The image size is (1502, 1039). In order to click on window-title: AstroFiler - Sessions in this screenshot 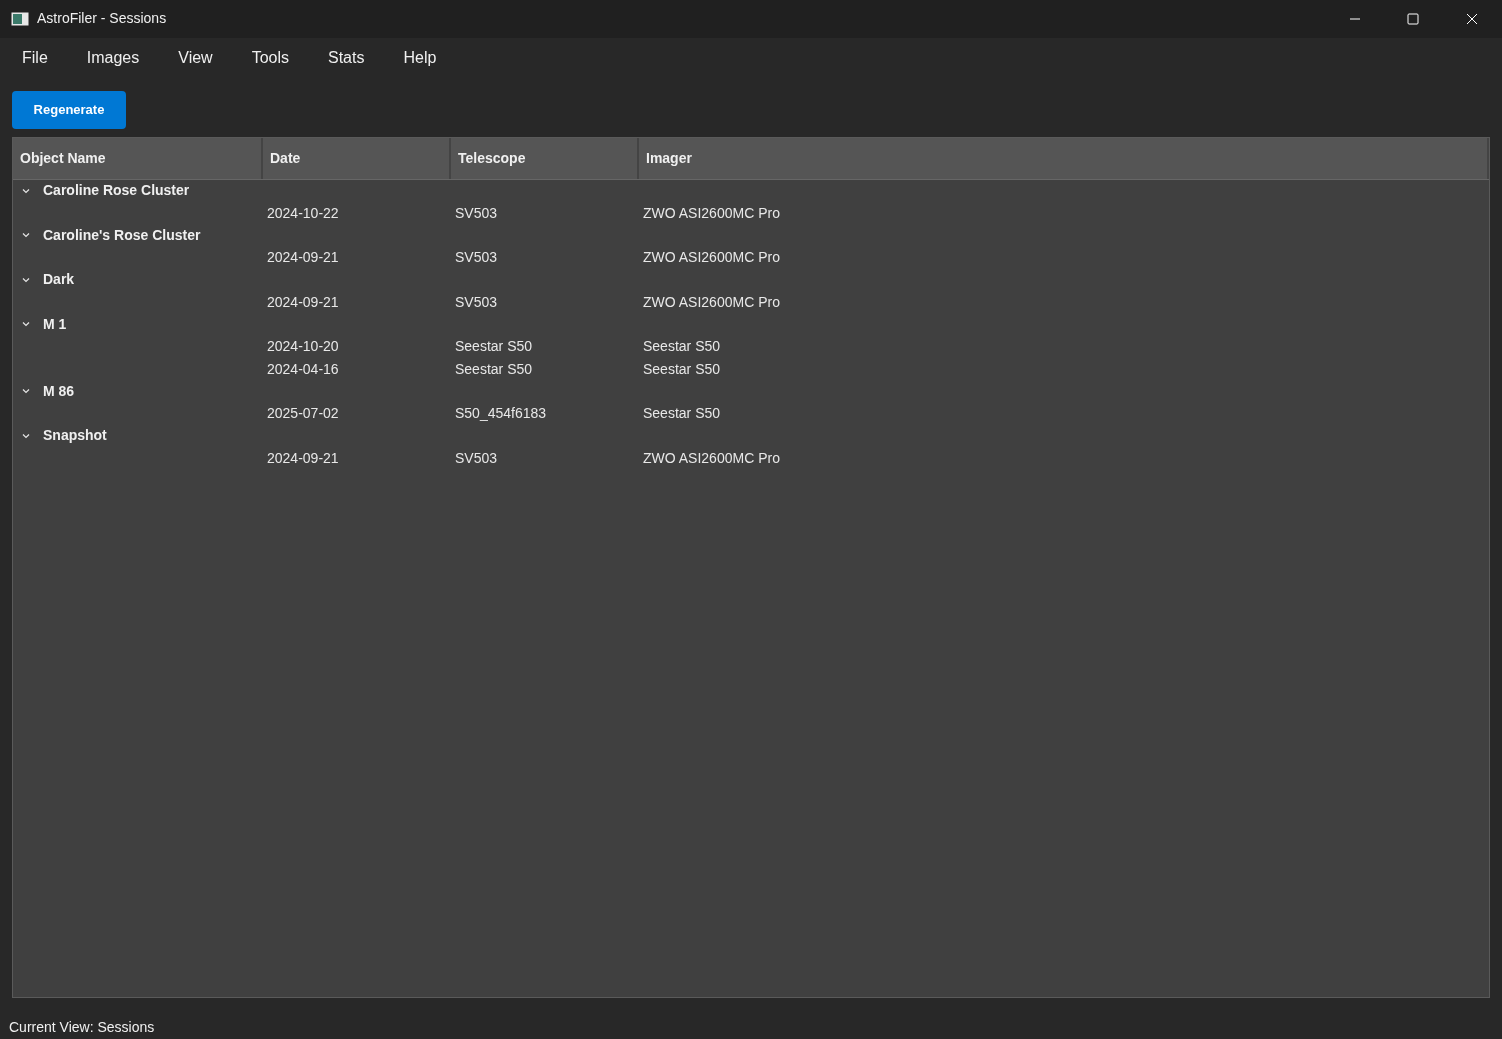, I will do `click(102, 19)`.